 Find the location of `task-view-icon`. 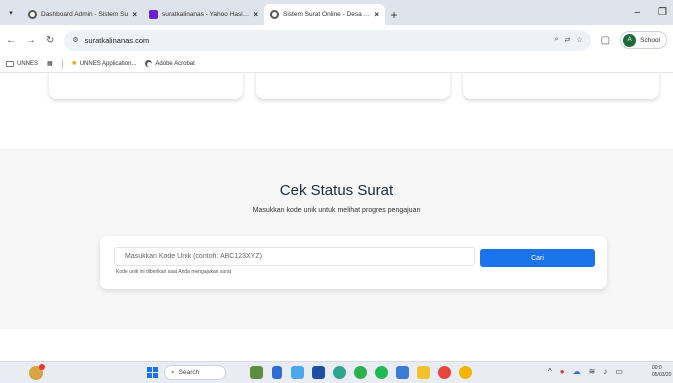

task-view-icon is located at coordinates (256, 372).